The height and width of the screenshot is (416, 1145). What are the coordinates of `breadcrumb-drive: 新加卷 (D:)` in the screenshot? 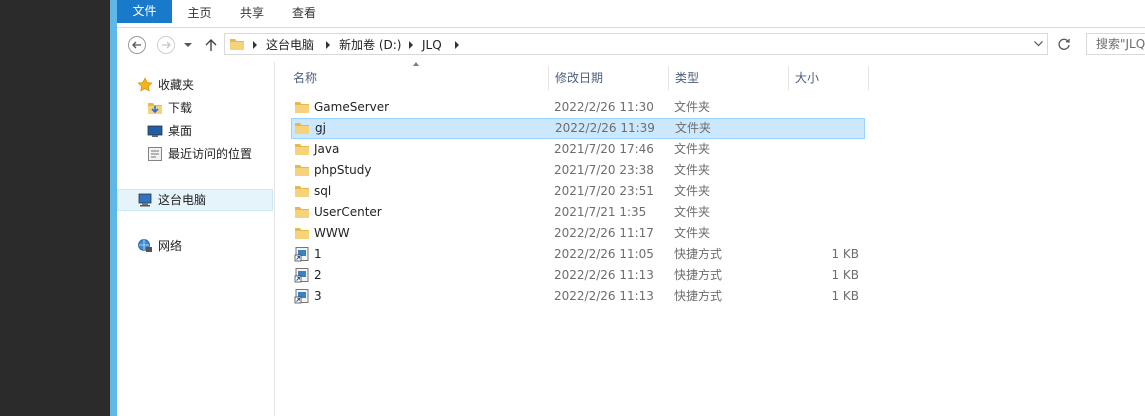 It's located at (370, 45).